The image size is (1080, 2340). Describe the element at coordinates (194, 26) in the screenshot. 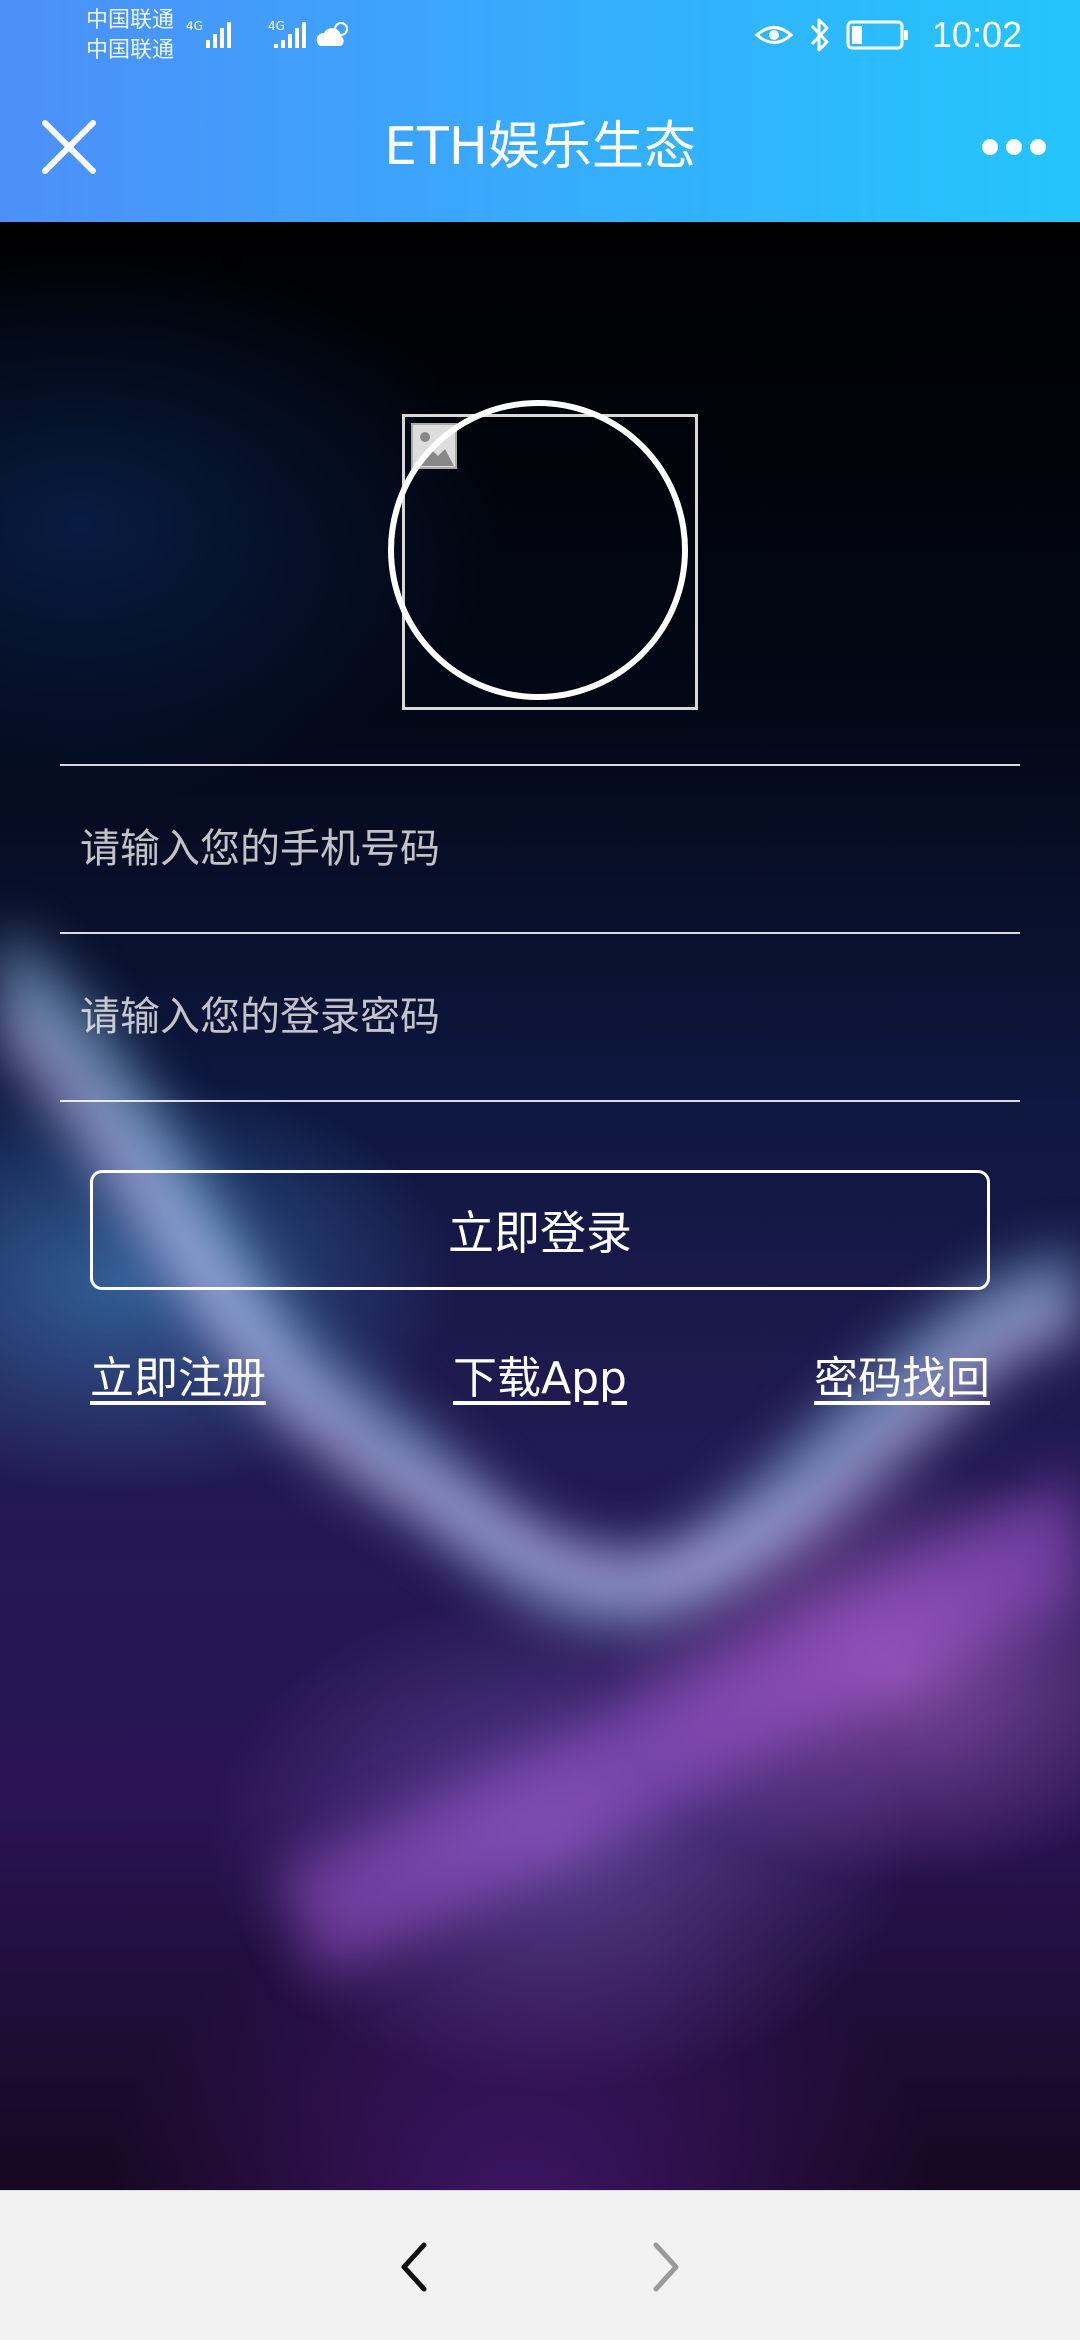

I see `network-type-1: 4G` at that location.